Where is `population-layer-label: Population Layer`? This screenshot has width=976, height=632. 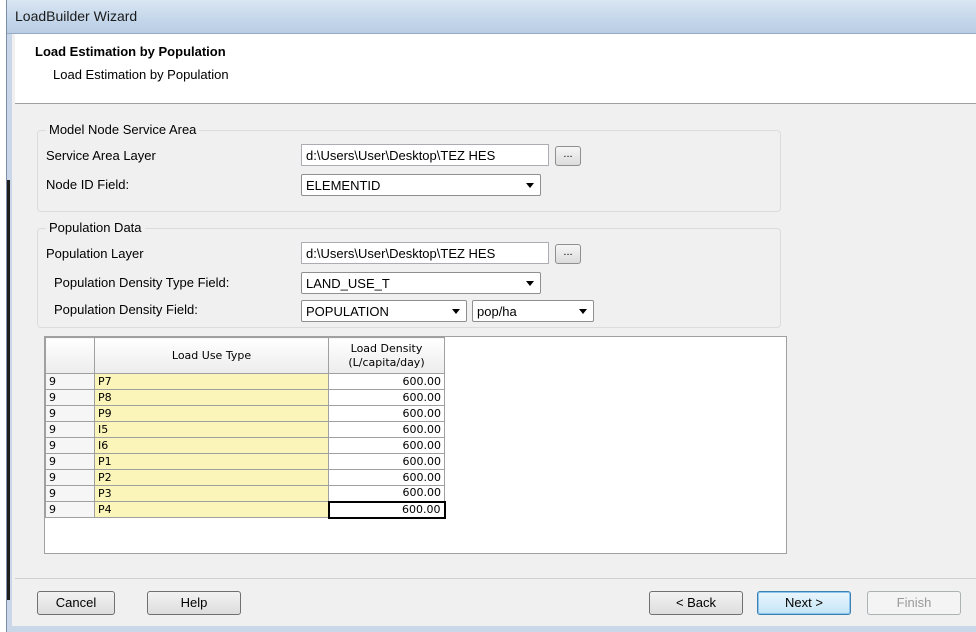
population-layer-label: Population Layer is located at coordinates (95, 253).